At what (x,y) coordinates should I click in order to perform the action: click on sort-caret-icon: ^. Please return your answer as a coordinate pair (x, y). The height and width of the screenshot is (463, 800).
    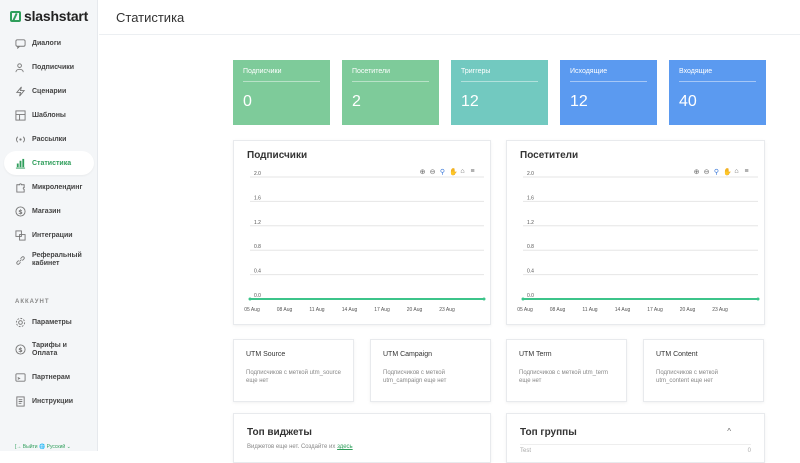
    Looking at the image, I should click on (729, 431).